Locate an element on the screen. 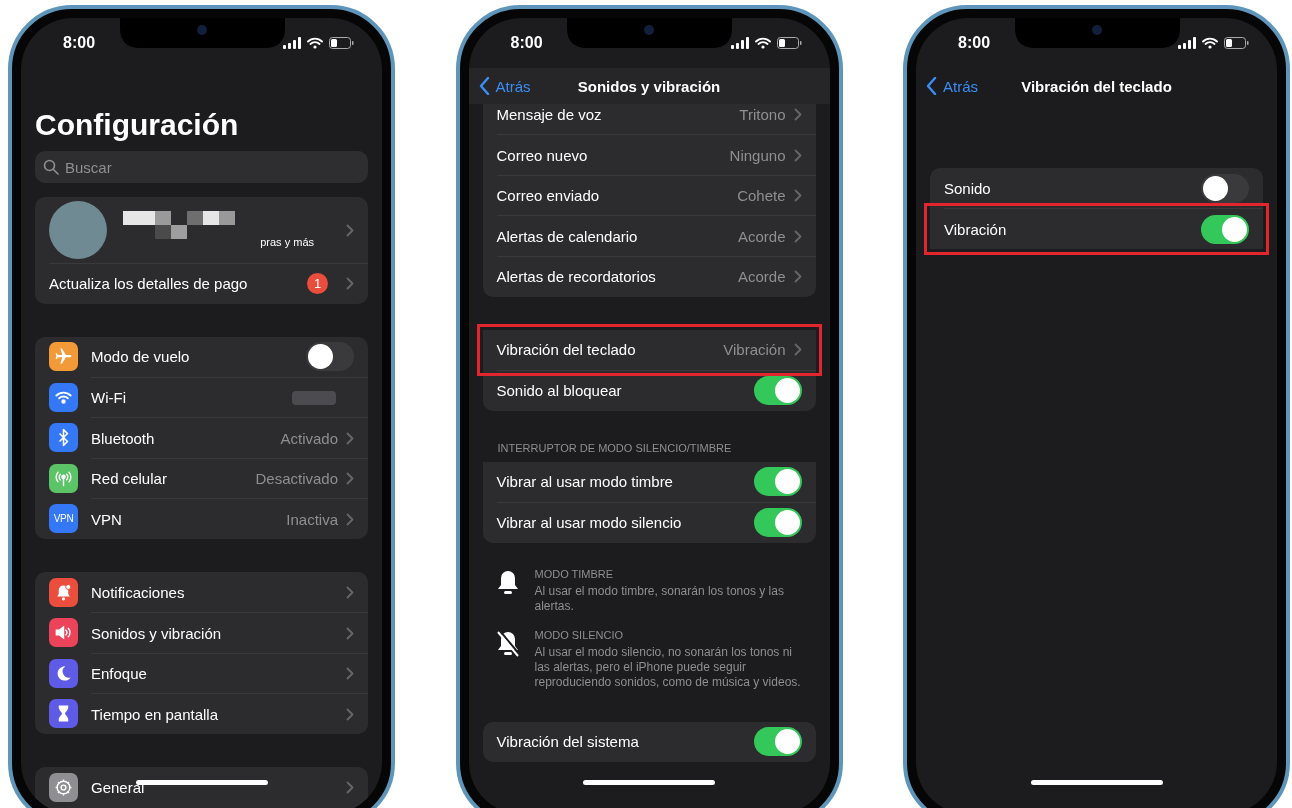  row-label: Vibración del sistema is located at coordinates (567, 742).